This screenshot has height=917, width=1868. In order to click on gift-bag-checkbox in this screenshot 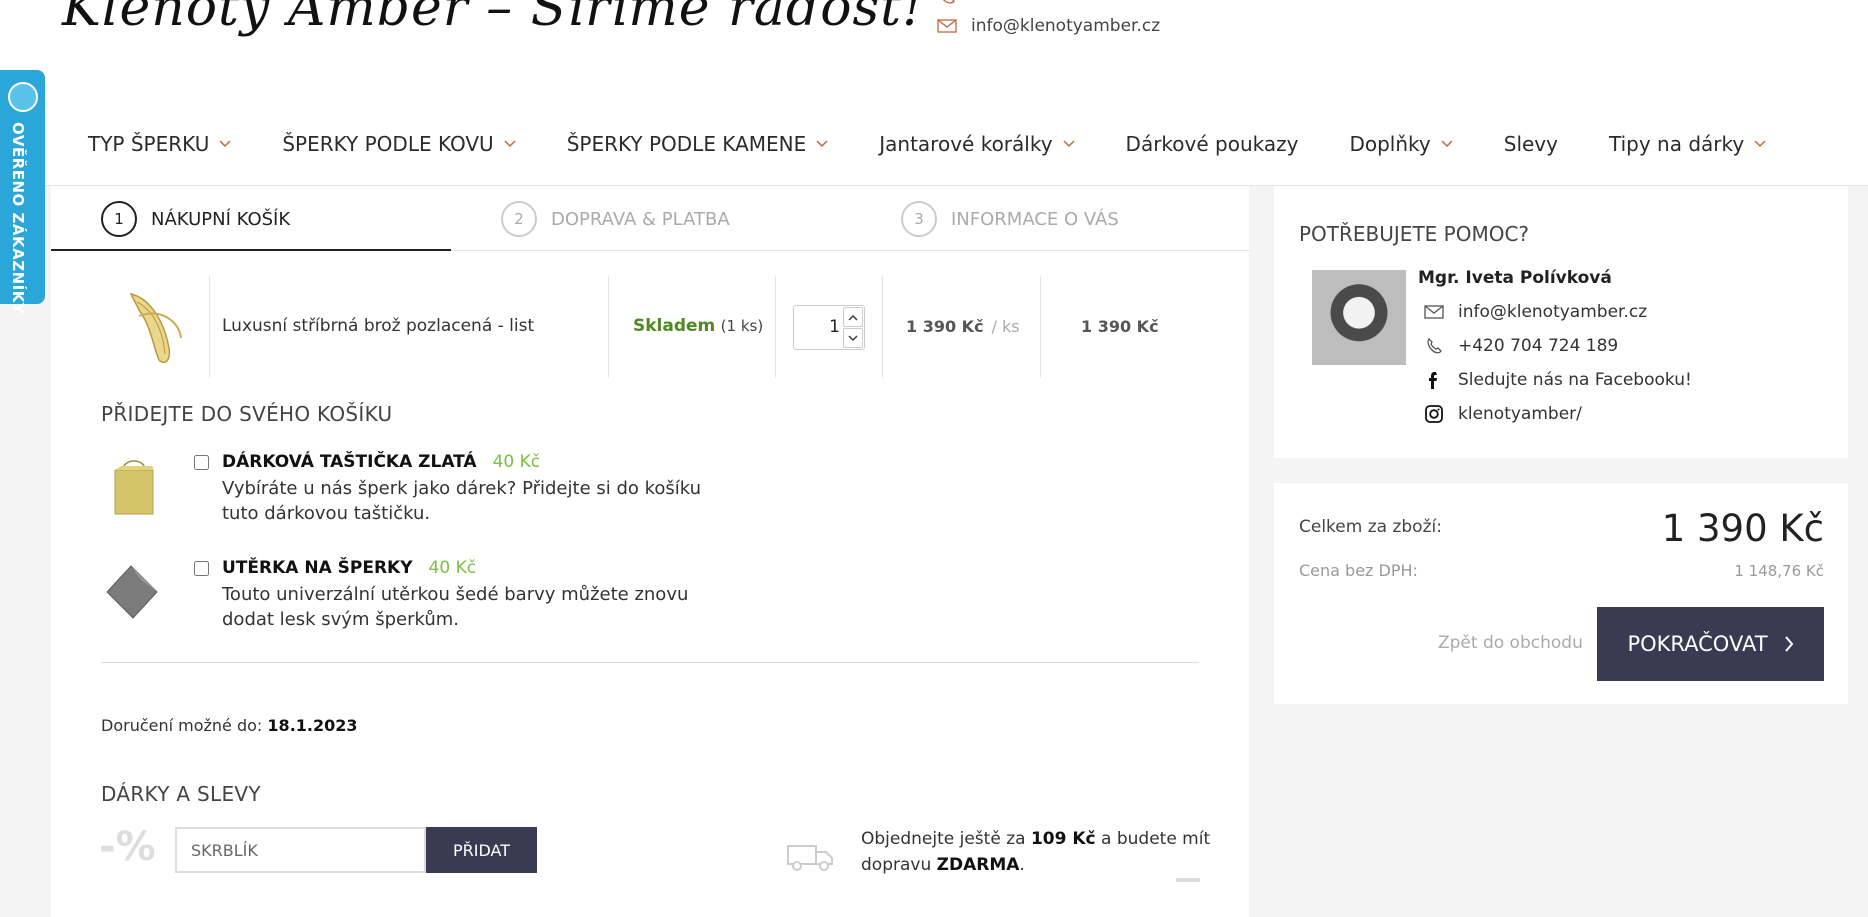, I will do `click(201, 462)`.